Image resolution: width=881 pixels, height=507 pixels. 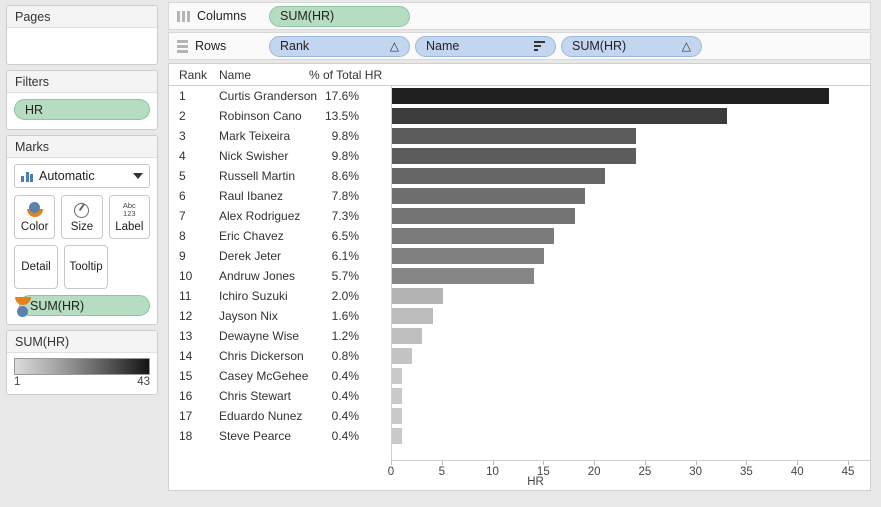 What do you see at coordinates (253, 296) in the screenshot?
I see `cell-name: Ichiro Suzuki` at bounding box center [253, 296].